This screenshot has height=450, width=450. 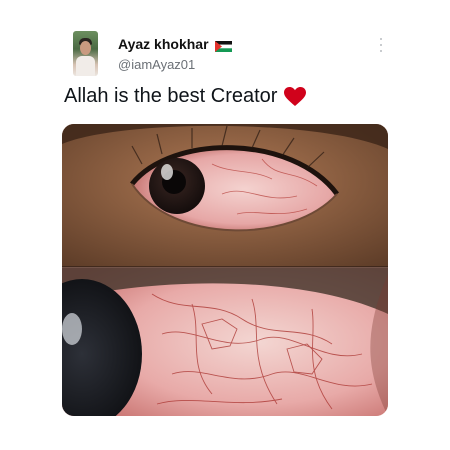 I want to click on tweet-text: Allah is the best Creator, so click(x=171, y=96).